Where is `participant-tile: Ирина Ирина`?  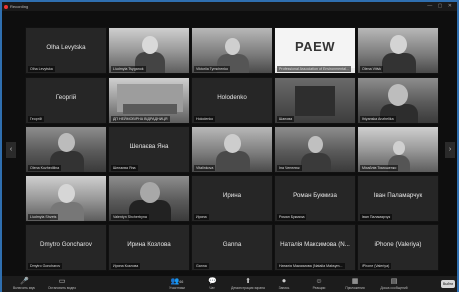 participant-tile: Ирина Ирина is located at coordinates (232, 198).